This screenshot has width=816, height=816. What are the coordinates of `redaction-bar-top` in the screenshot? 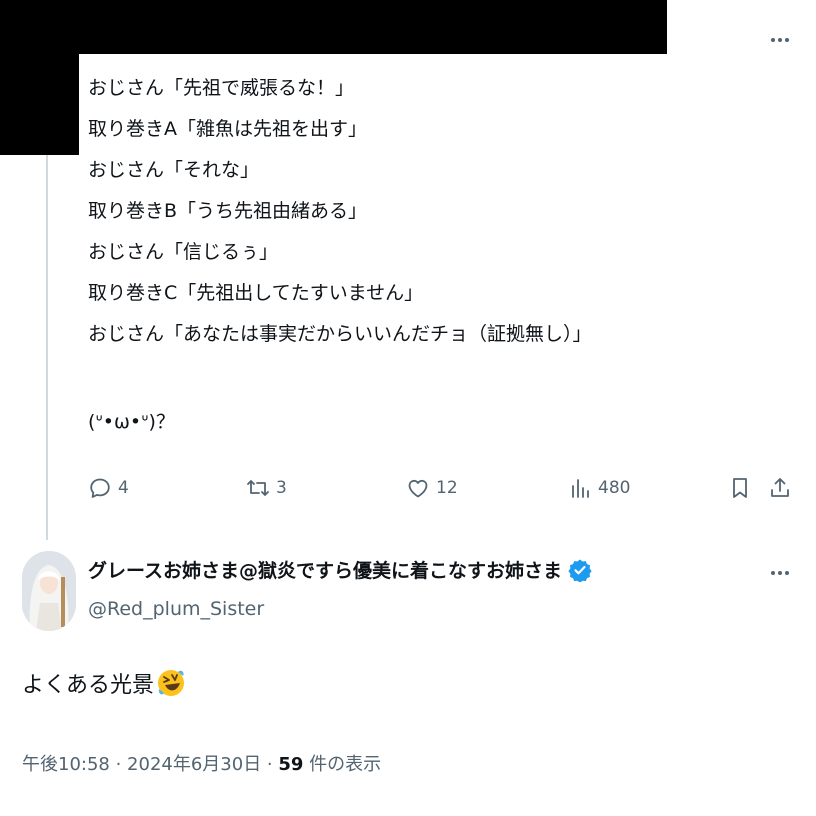 It's located at (333, 27).